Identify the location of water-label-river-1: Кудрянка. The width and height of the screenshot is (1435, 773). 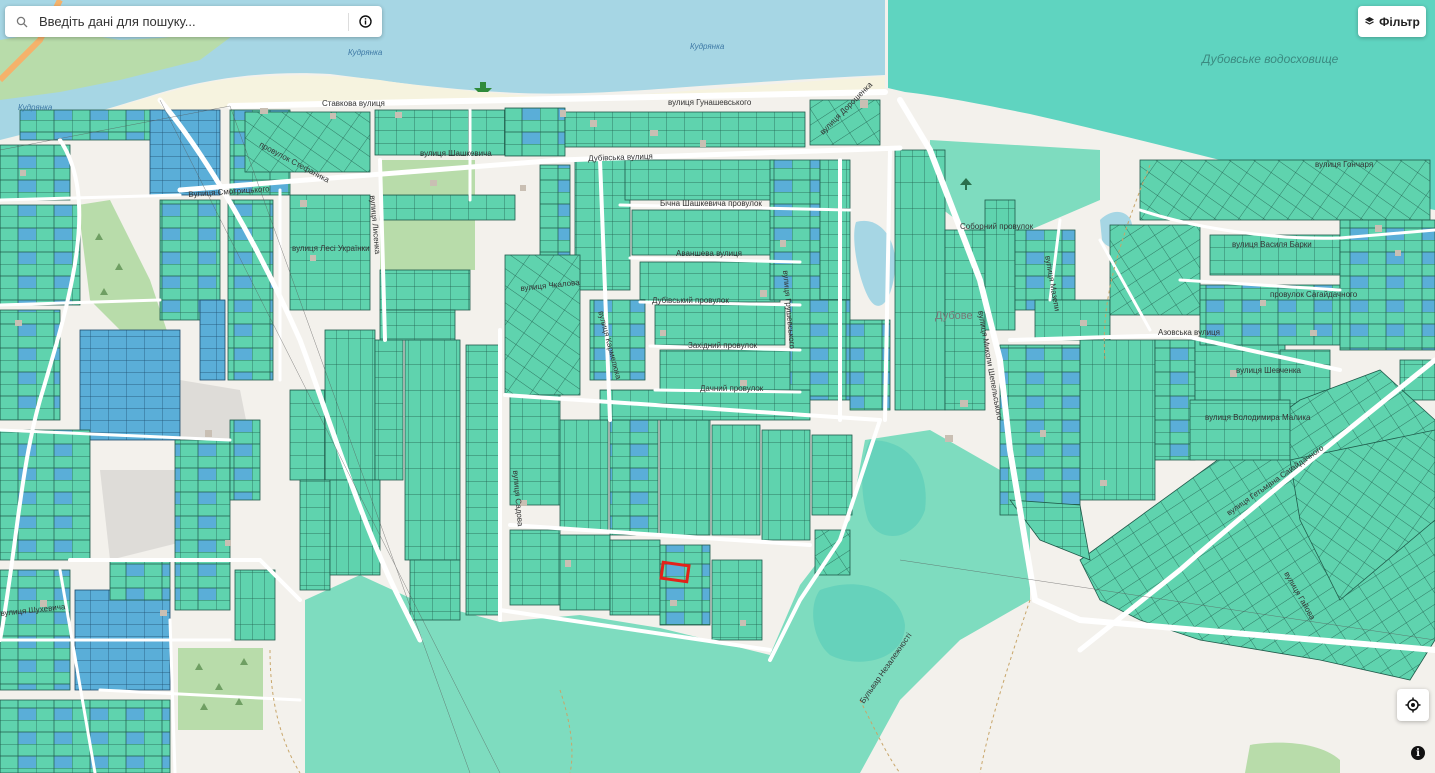
(365, 52).